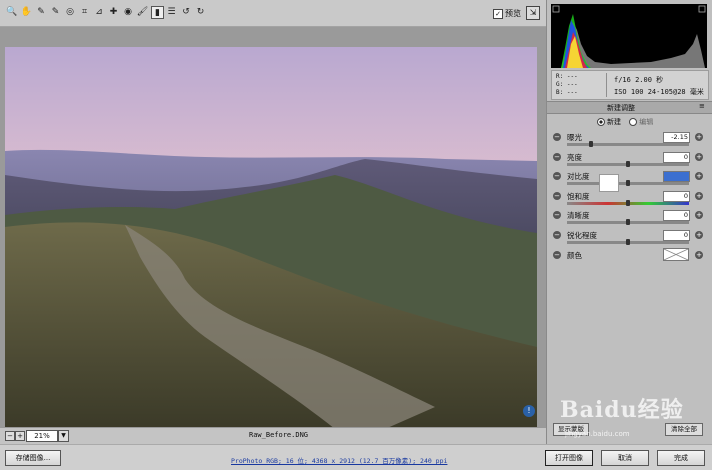 This screenshot has height=470, width=712. I want to click on mode-new-label: 新建, so click(614, 122).